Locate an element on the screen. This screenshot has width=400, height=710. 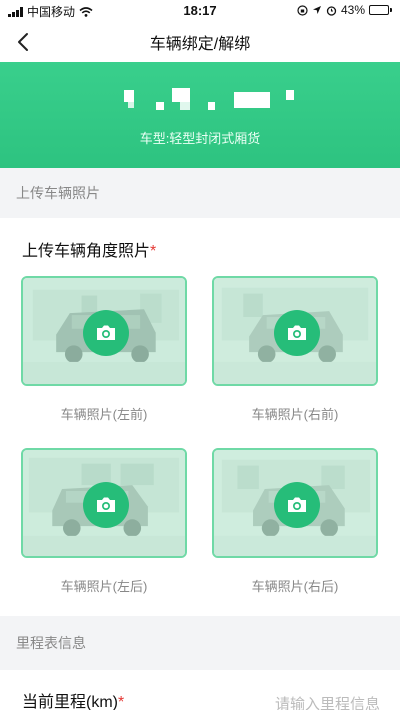
alarm-icon is located at coordinates (331, 10).